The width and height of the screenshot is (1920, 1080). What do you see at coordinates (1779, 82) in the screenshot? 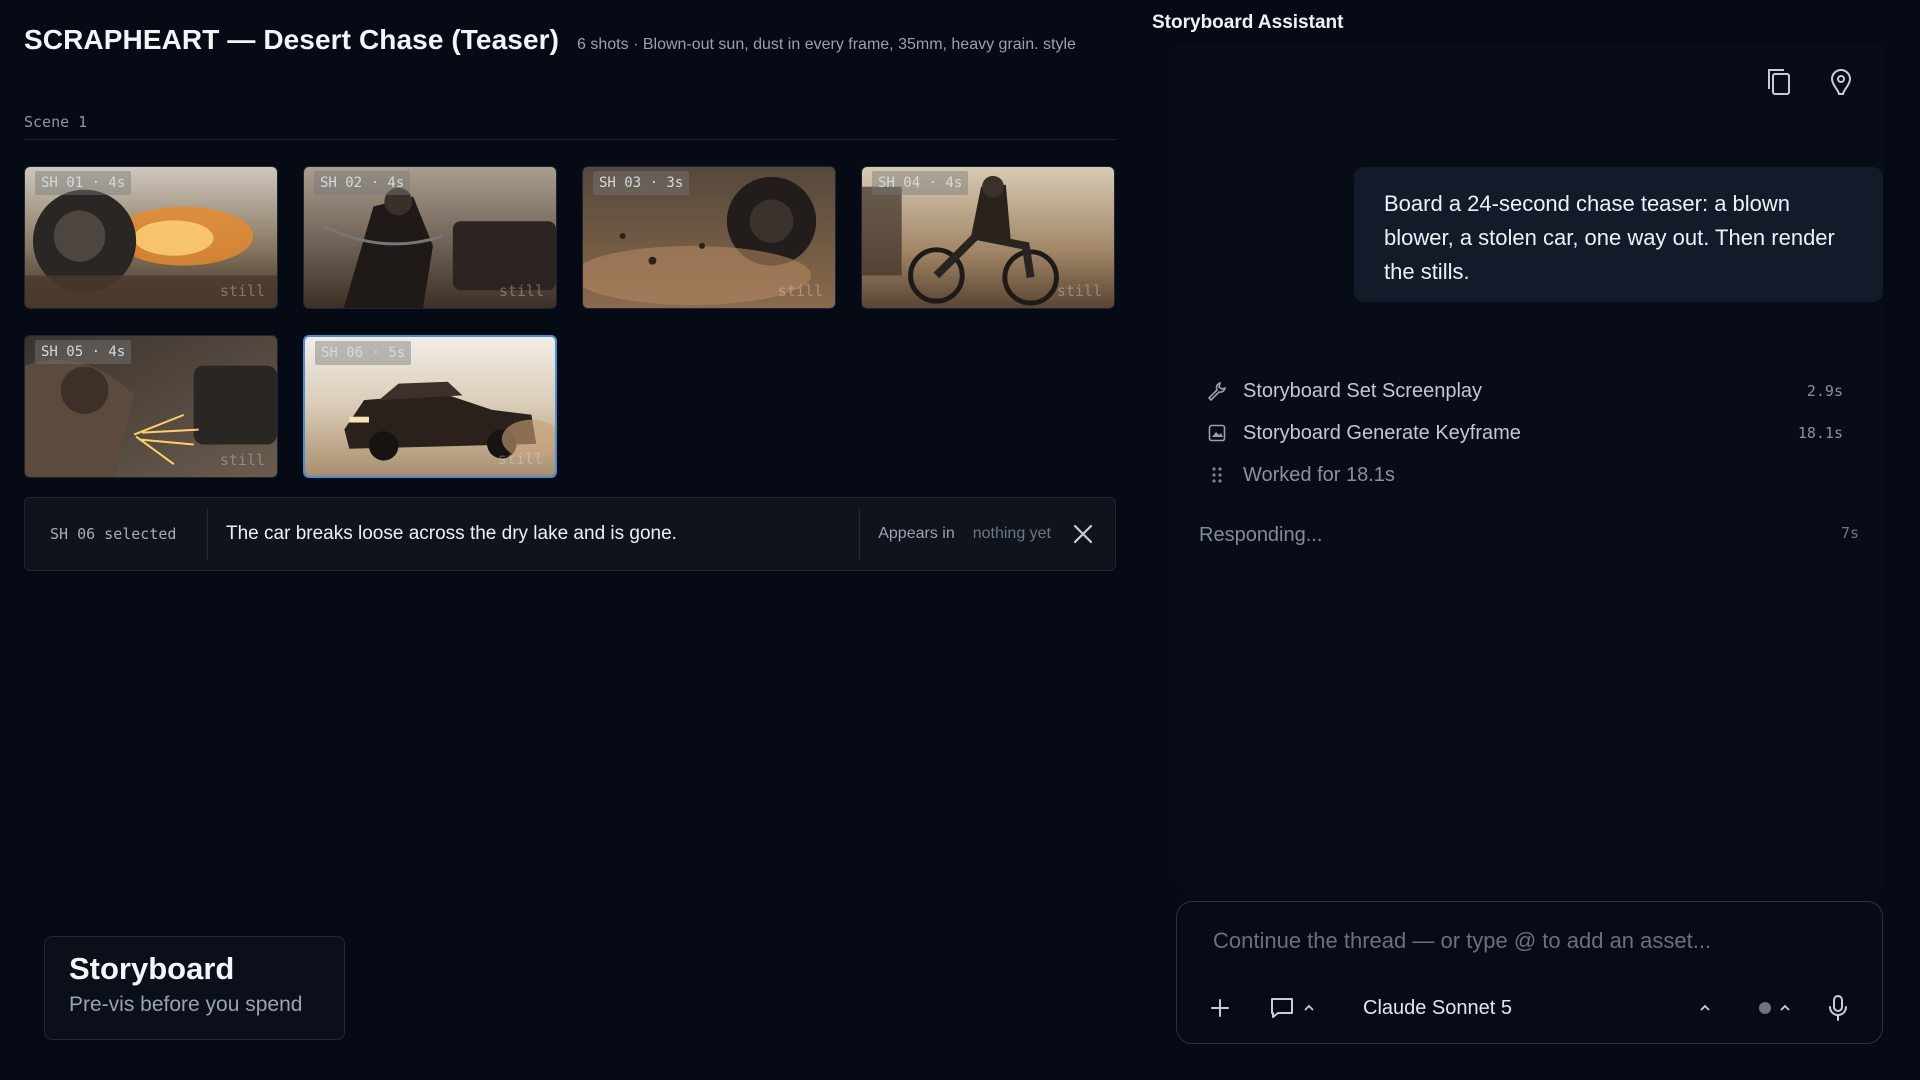
I see `copy-icon` at bounding box center [1779, 82].